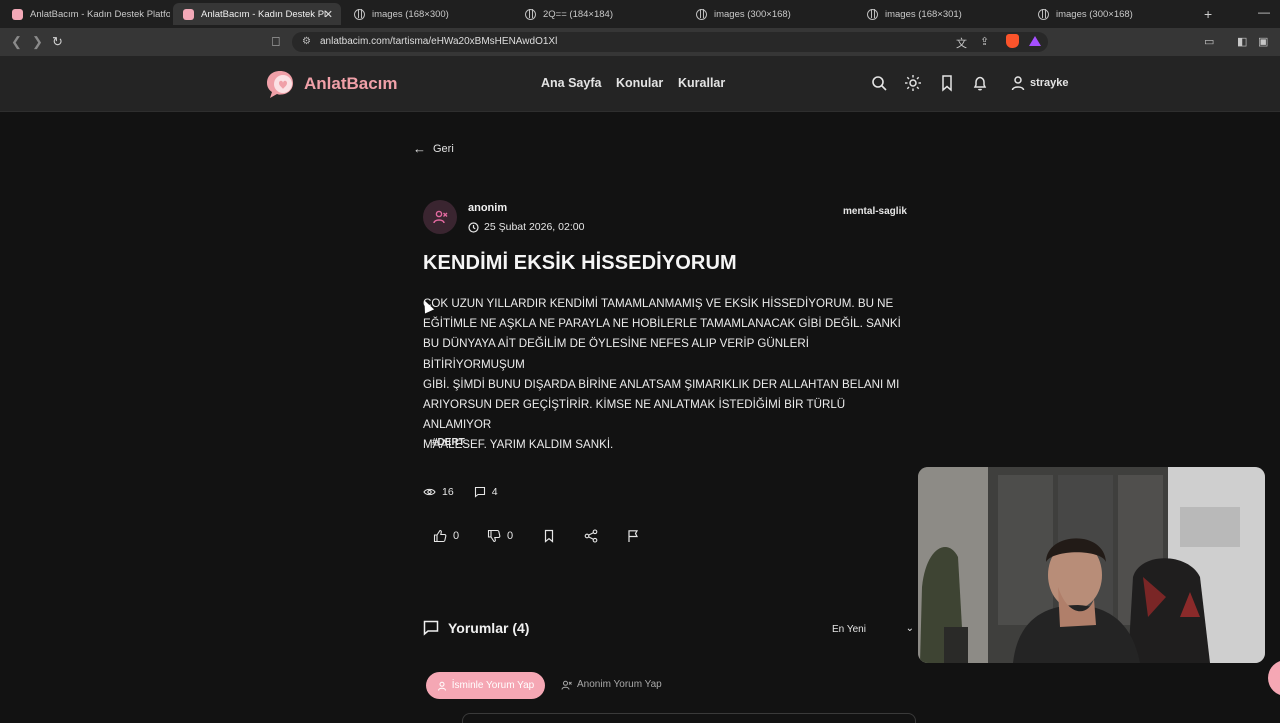 The height and width of the screenshot is (723, 1280). What do you see at coordinates (493, 685) in the screenshot?
I see `named-comment-label: İsminle Yorum Yap` at bounding box center [493, 685].